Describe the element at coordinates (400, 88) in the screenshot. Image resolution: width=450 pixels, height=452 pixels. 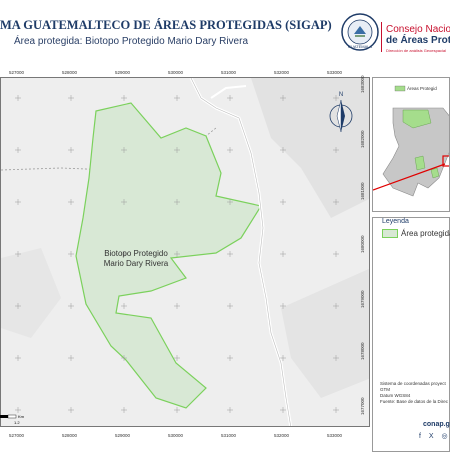
I see `inset-legend-swatch` at that location.